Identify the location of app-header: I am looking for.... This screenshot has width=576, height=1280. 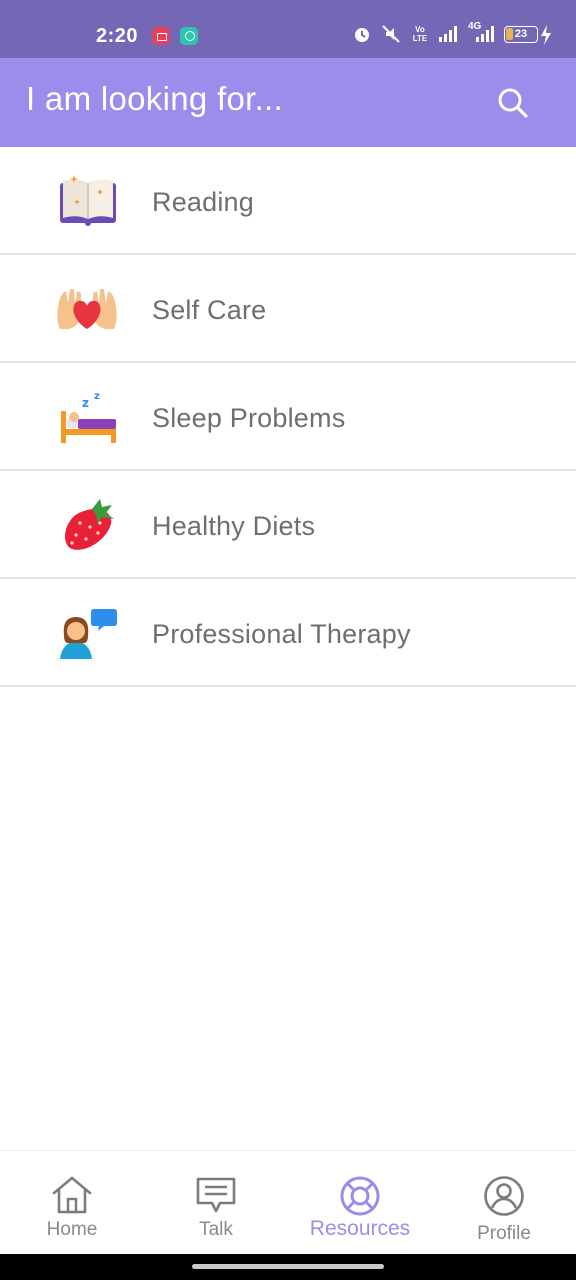
(288, 102).